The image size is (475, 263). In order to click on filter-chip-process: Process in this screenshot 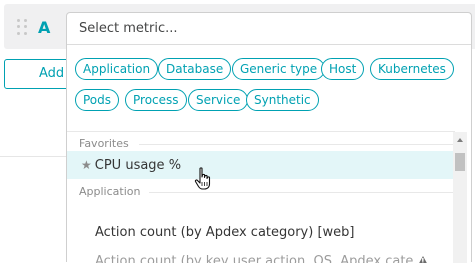, I will do `click(156, 100)`.